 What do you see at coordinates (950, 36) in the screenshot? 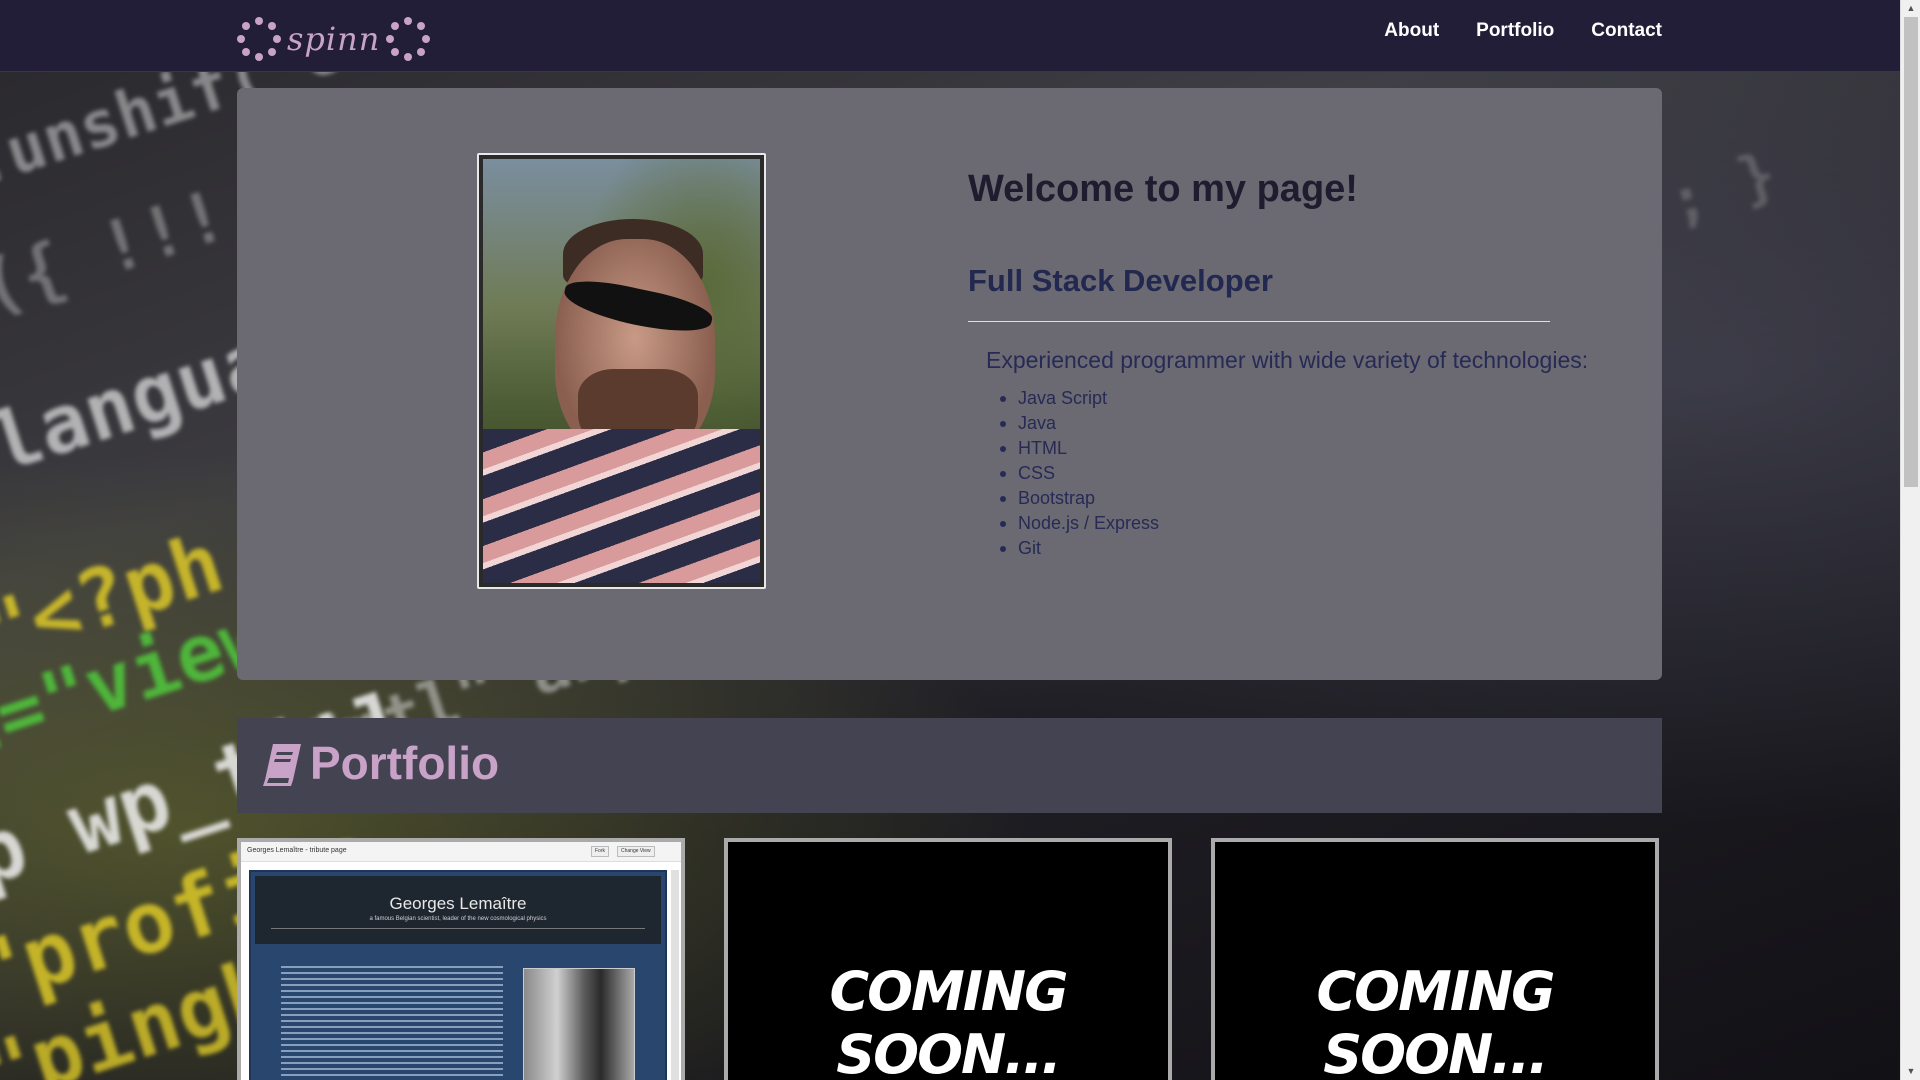
I see `navbar: spinn About Portfolio Contact` at bounding box center [950, 36].